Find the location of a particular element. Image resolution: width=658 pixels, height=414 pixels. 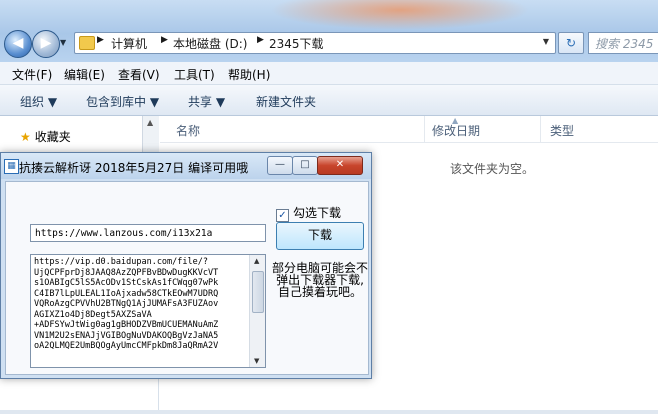

breadcrumb-2345-download: 2345下载 is located at coordinates (296, 43).